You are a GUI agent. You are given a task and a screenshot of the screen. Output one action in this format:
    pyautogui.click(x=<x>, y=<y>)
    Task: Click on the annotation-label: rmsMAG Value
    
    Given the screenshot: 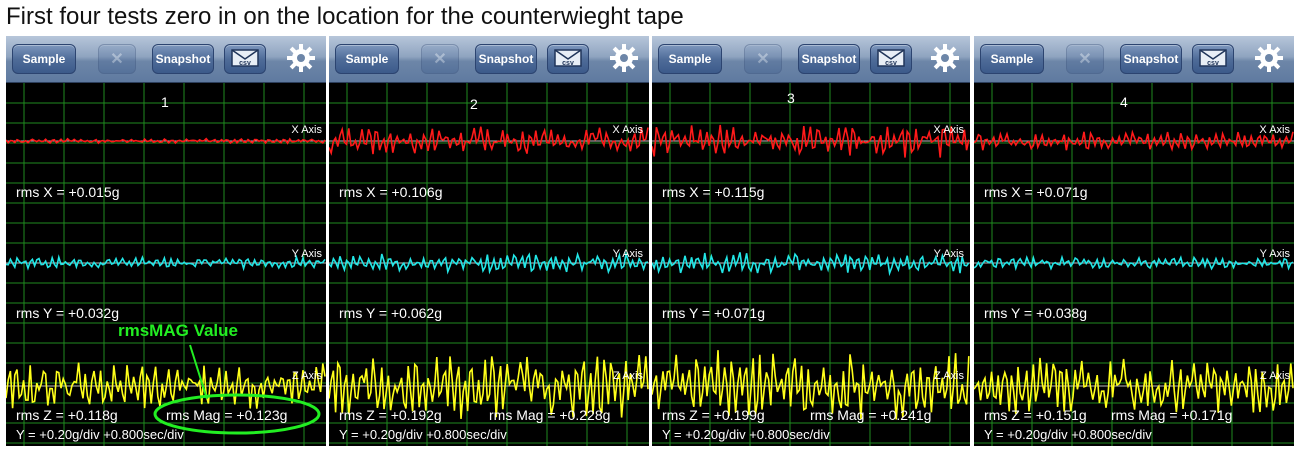 What is the action you would take?
    pyautogui.click(x=178, y=330)
    